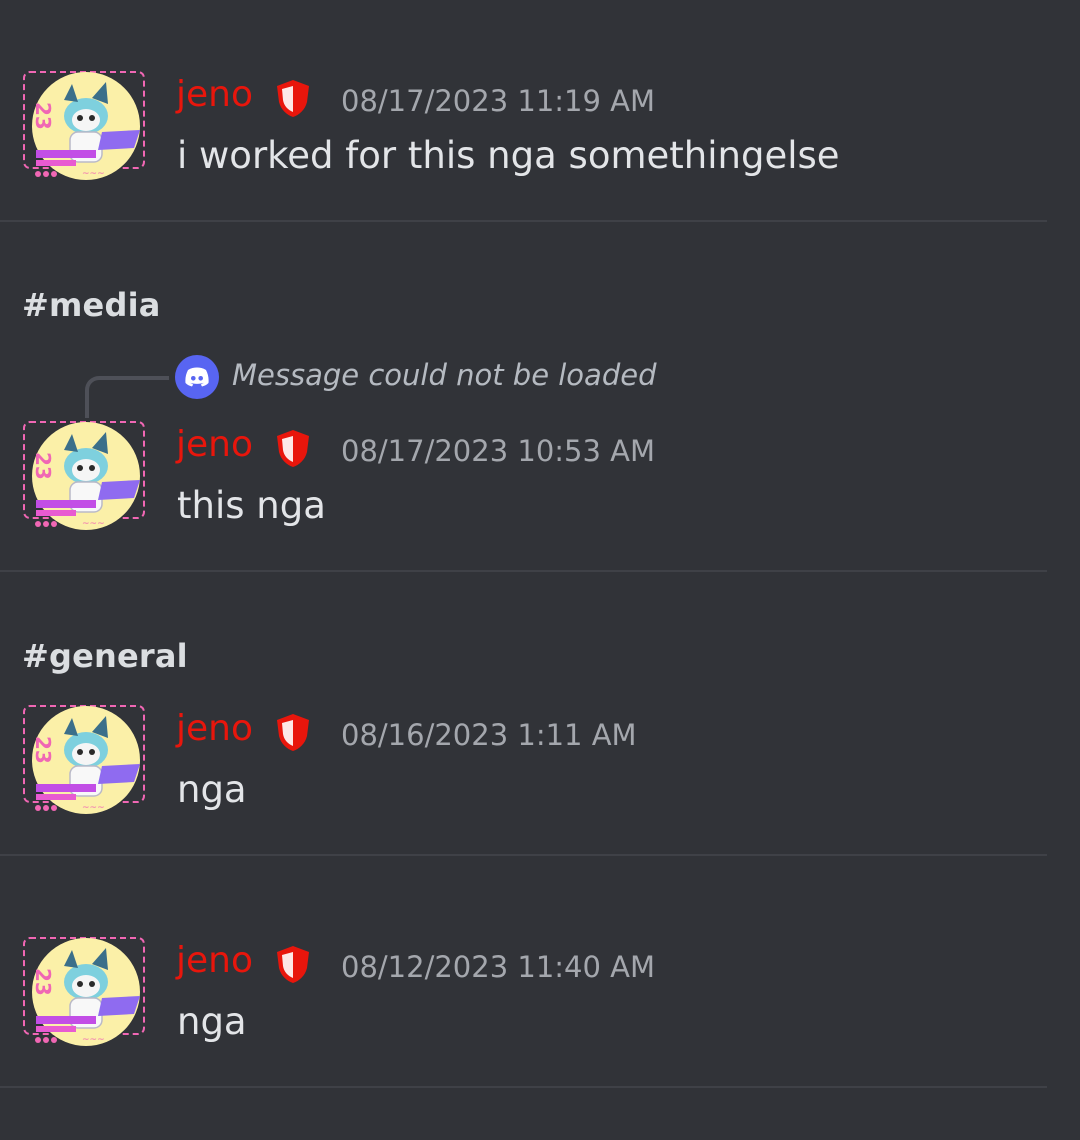 The width and height of the screenshot is (1080, 1140). What do you see at coordinates (508, 155) in the screenshot?
I see `message-content: i worked for this nga somethingelse` at bounding box center [508, 155].